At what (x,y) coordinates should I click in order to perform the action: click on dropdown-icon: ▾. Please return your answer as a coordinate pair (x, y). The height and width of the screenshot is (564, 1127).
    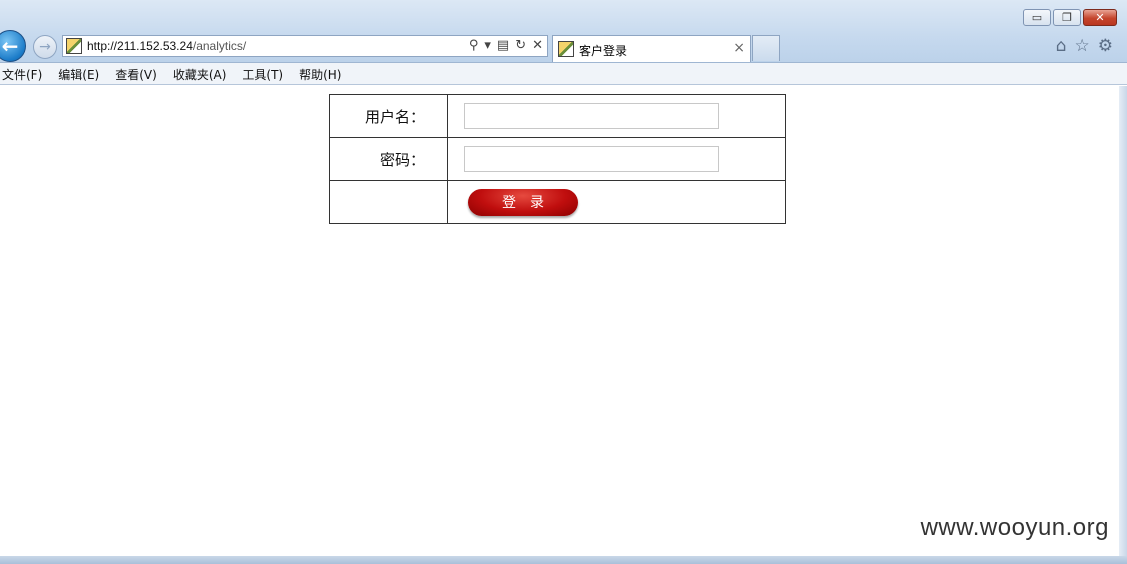
    Looking at the image, I should click on (487, 45).